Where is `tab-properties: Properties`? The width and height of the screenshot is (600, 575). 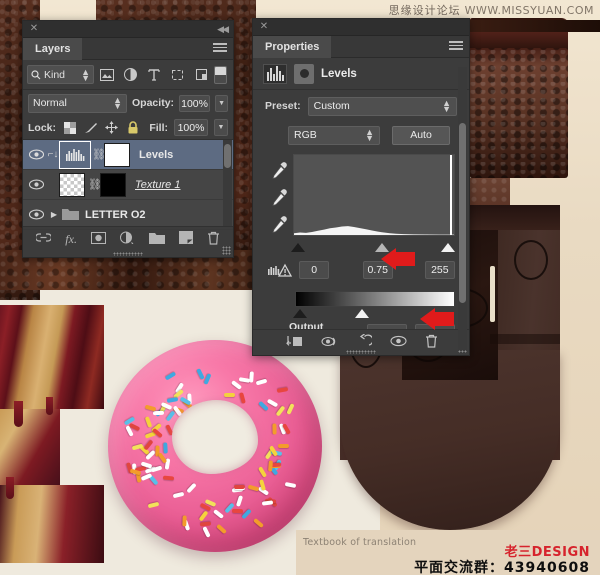
tab-properties: Properties is located at coordinates (292, 47).